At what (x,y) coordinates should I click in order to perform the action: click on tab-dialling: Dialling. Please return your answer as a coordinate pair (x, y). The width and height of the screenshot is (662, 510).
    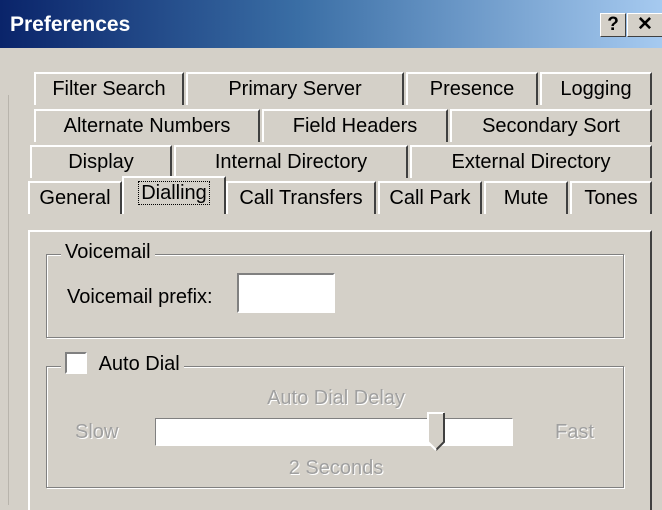
    Looking at the image, I should click on (174, 195).